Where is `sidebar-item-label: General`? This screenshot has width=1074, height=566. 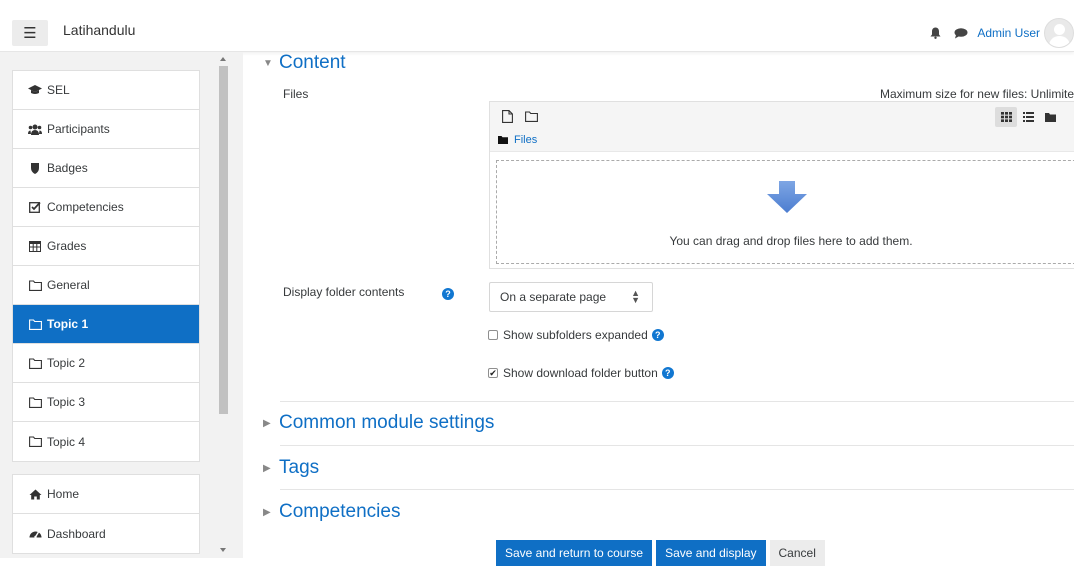
sidebar-item-label: General is located at coordinates (68, 285).